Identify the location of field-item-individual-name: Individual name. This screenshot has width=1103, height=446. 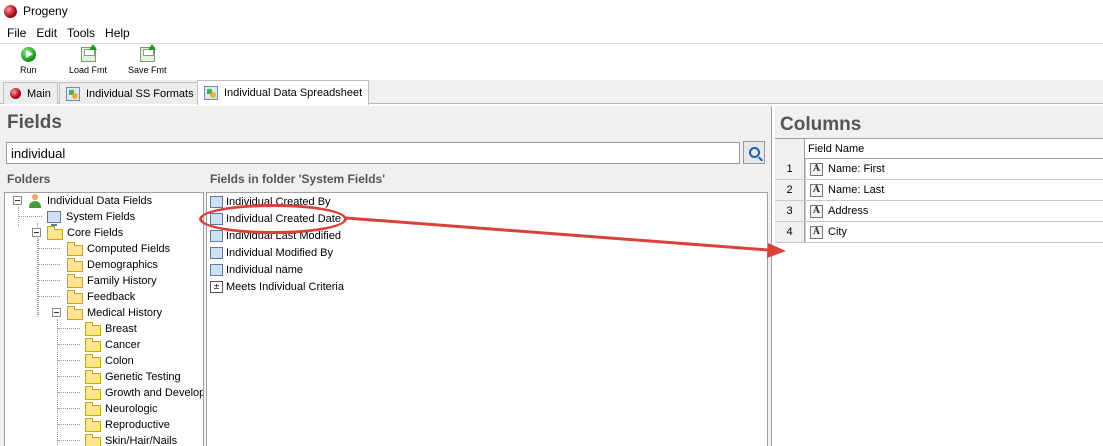
(256, 270).